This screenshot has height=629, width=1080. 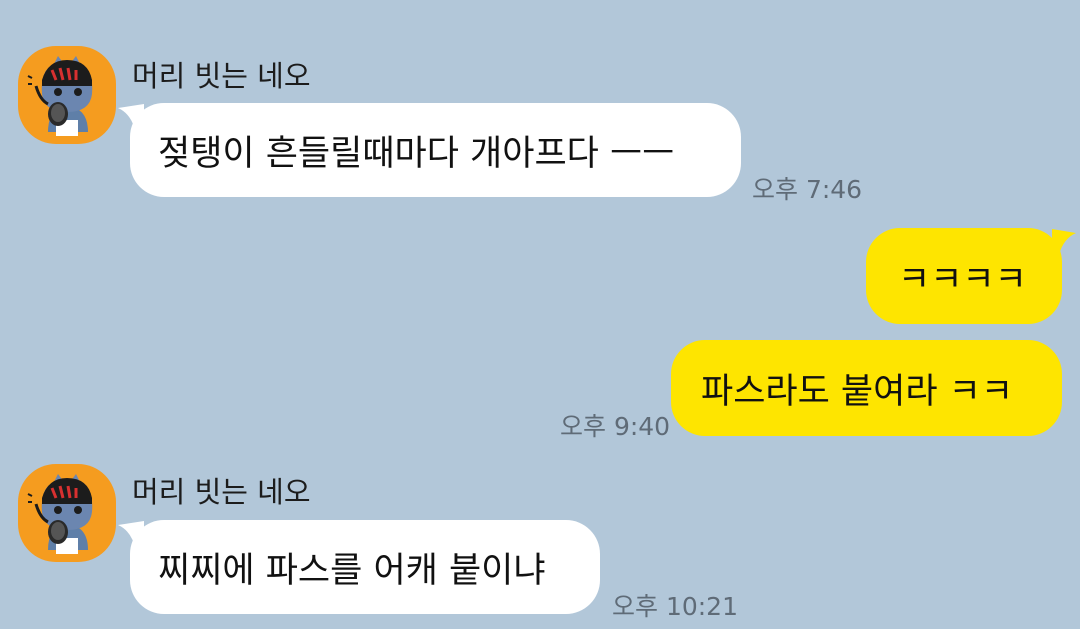 What do you see at coordinates (435, 150) in the screenshot?
I see `message-bubble-incoming: 젖탱이 흔들릴때마다 개아프다 ㅡㅡ` at bounding box center [435, 150].